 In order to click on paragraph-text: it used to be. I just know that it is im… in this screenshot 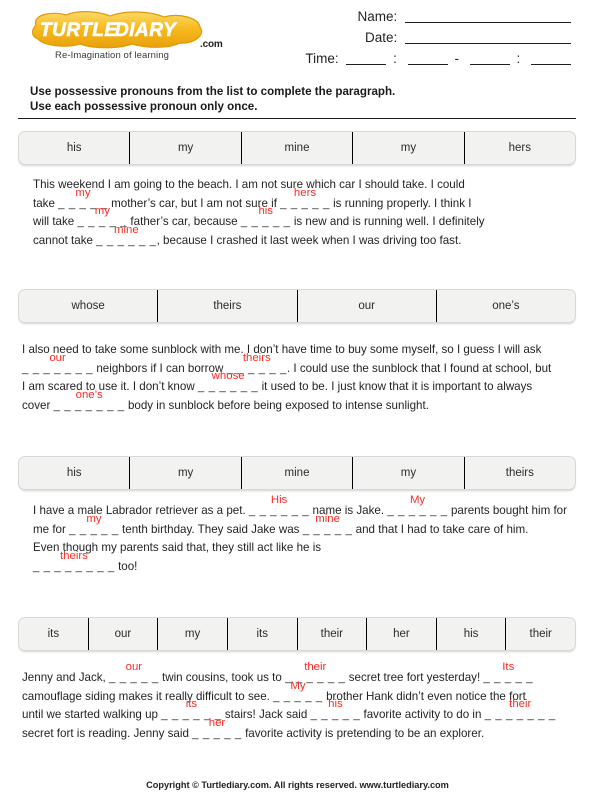, I will do `click(395, 387)`.